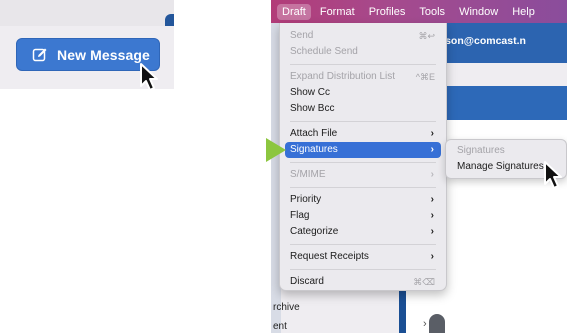 The height and width of the screenshot is (333, 567). Describe the element at coordinates (363, 232) in the screenshot. I see `menu-item-categorize: Categorize ›` at that location.